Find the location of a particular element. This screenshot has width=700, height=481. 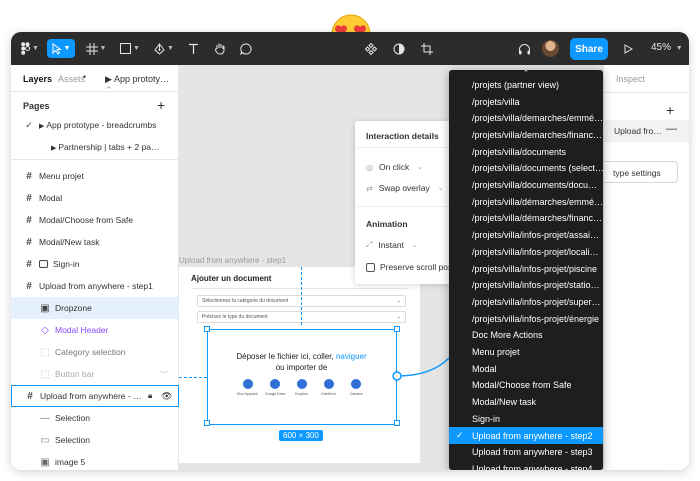

divider is located at coordinates (403, 206).